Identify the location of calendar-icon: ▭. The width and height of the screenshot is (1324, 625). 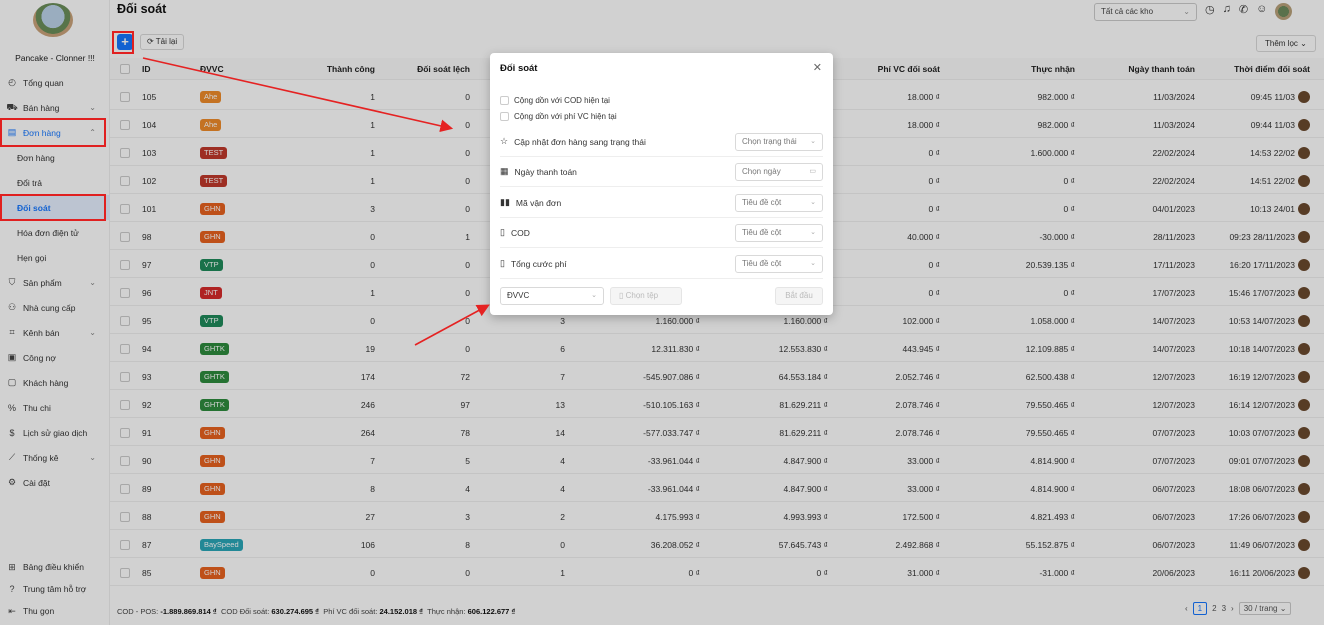
(812, 171).